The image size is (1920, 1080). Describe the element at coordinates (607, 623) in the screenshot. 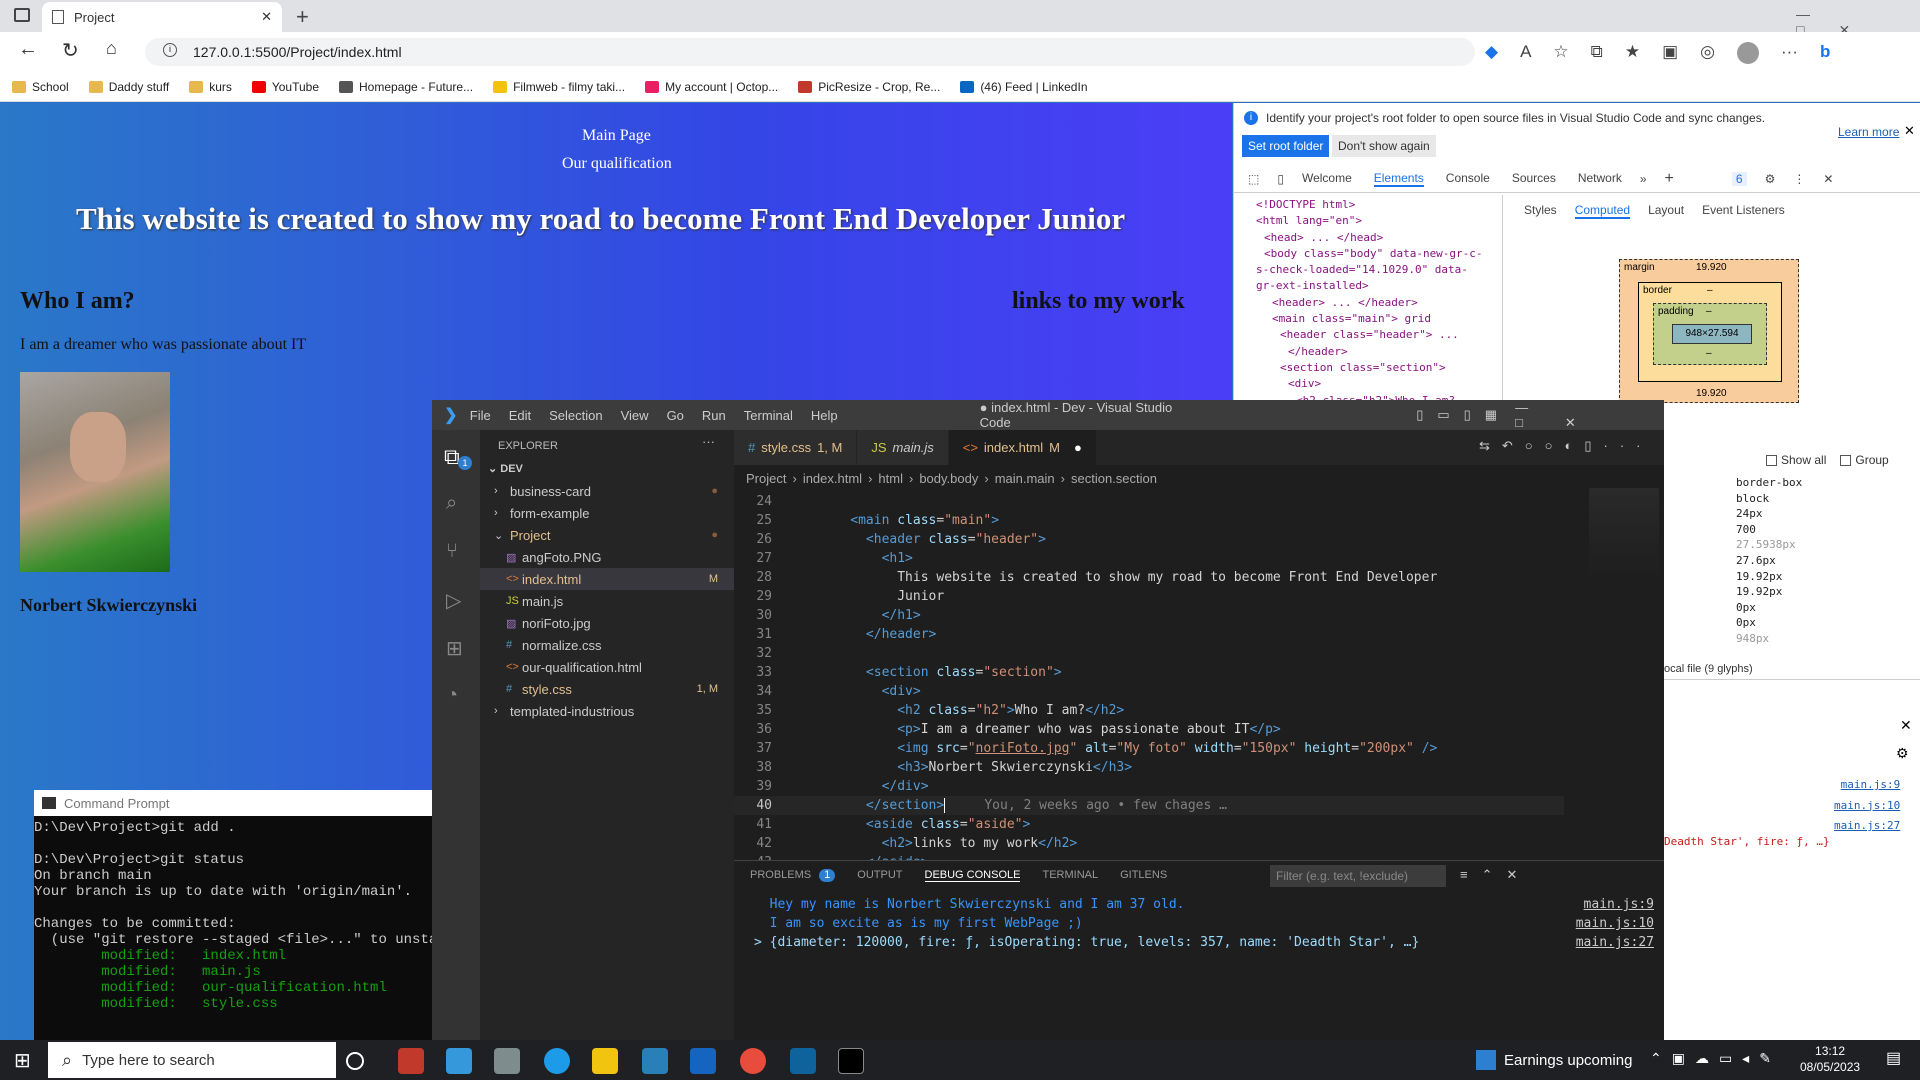

I see `file-tree-item: ▨ noriFoto.jpg` at that location.